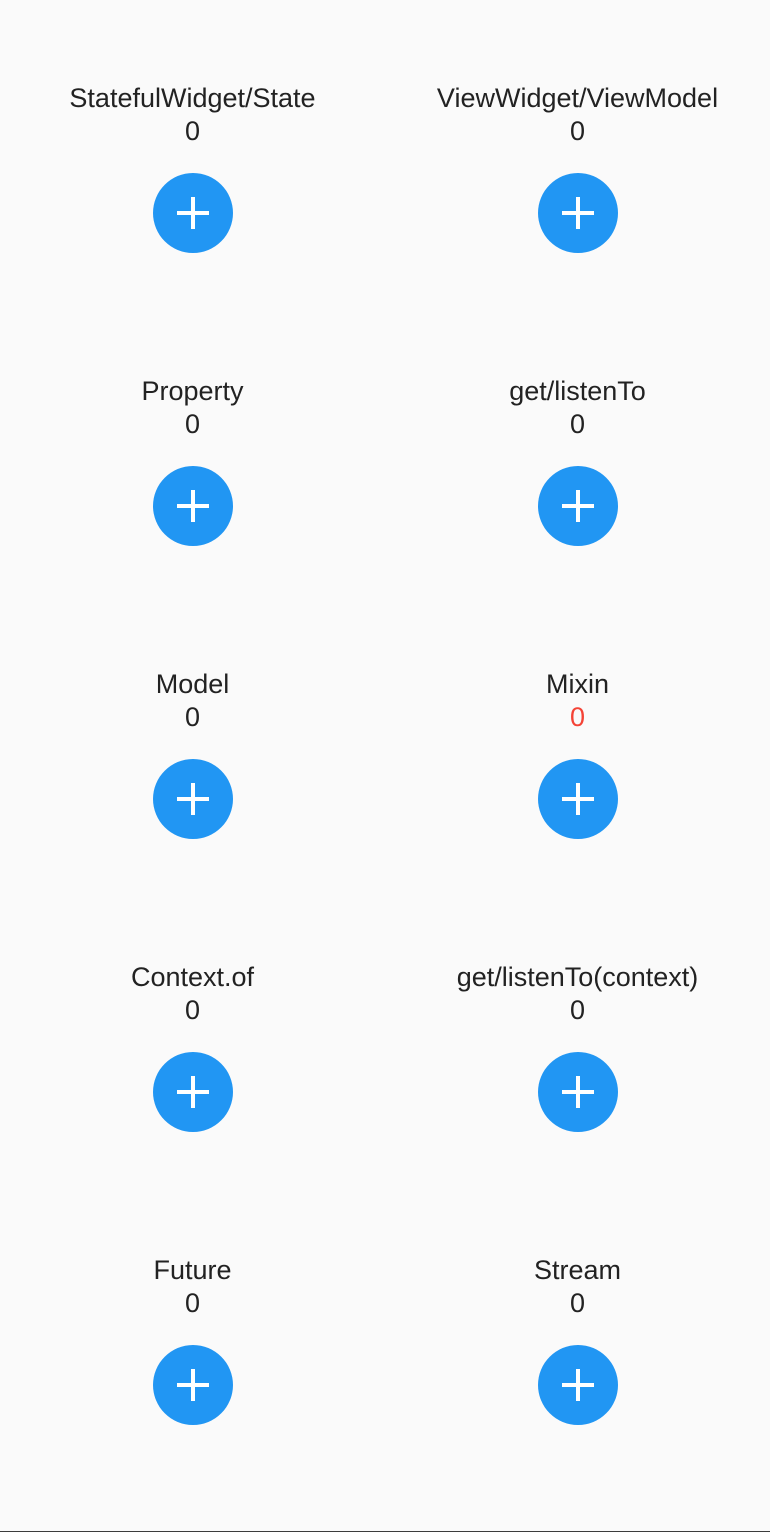 The height and width of the screenshot is (1532, 770). Describe the element at coordinates (192, 456) in the screenshot. I see `counter-property: Property 0` at that location.